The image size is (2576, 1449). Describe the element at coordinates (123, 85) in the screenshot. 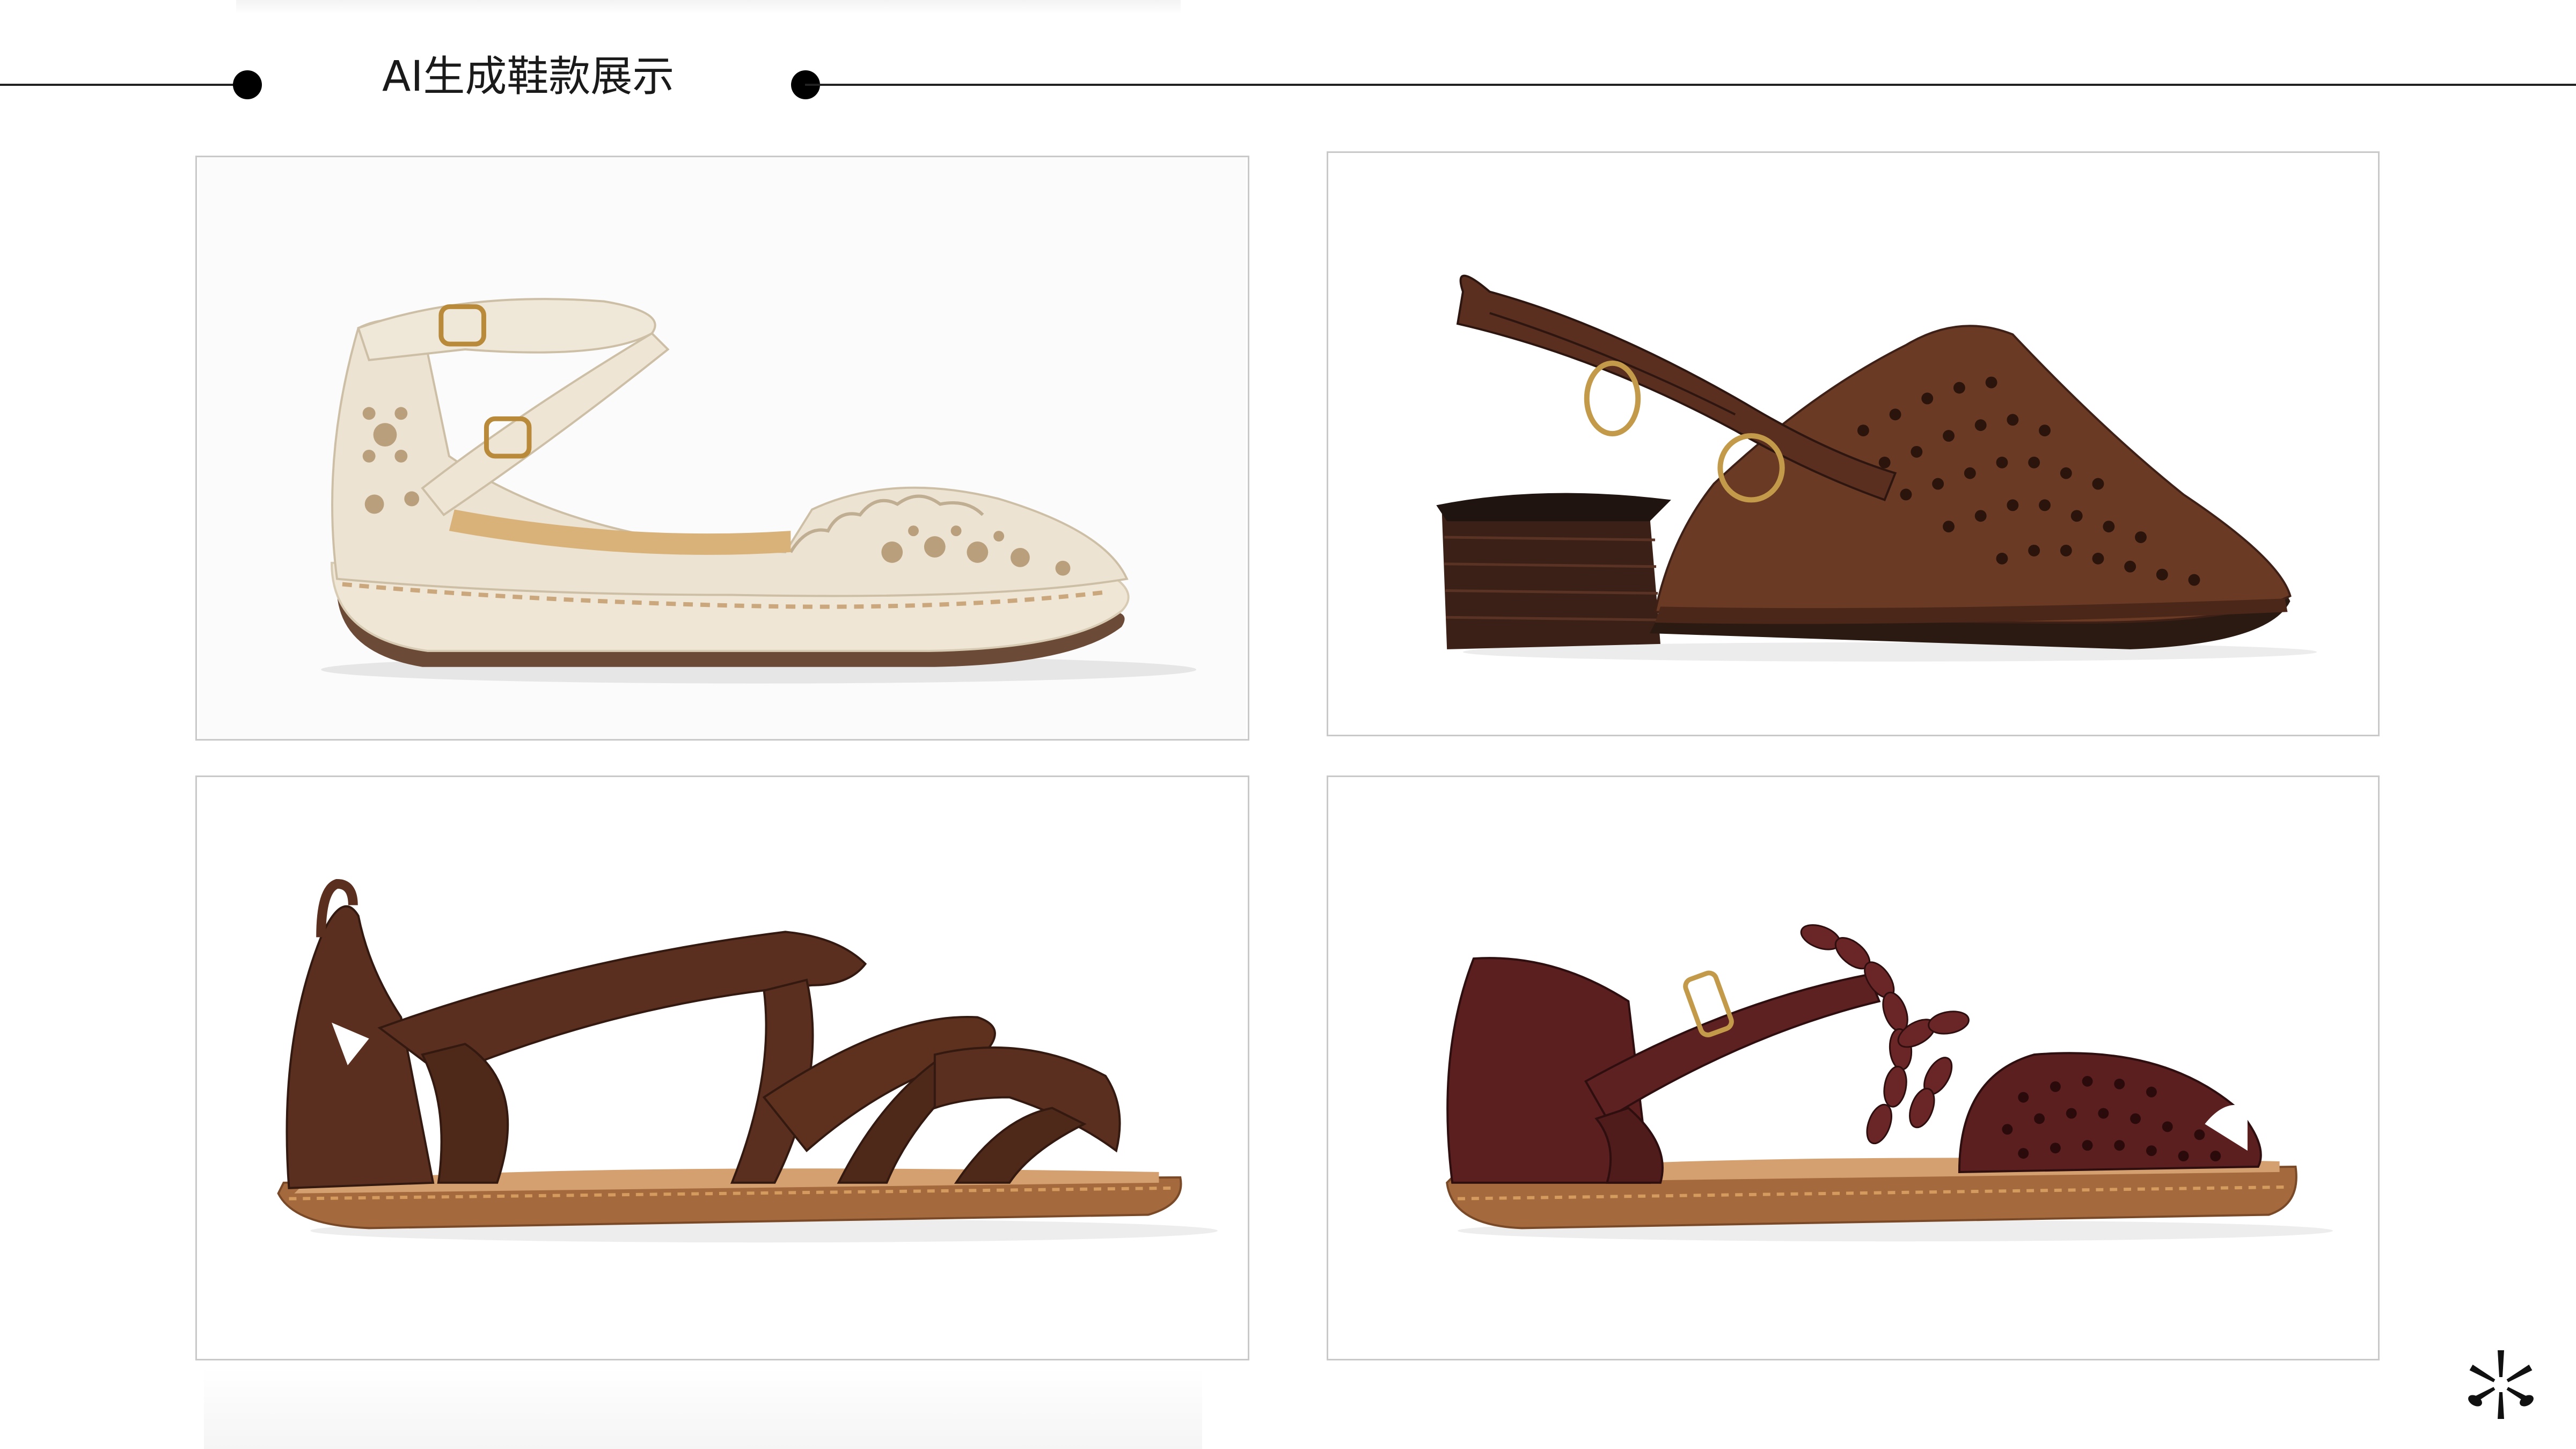

I see `header-rule-left` at that location.